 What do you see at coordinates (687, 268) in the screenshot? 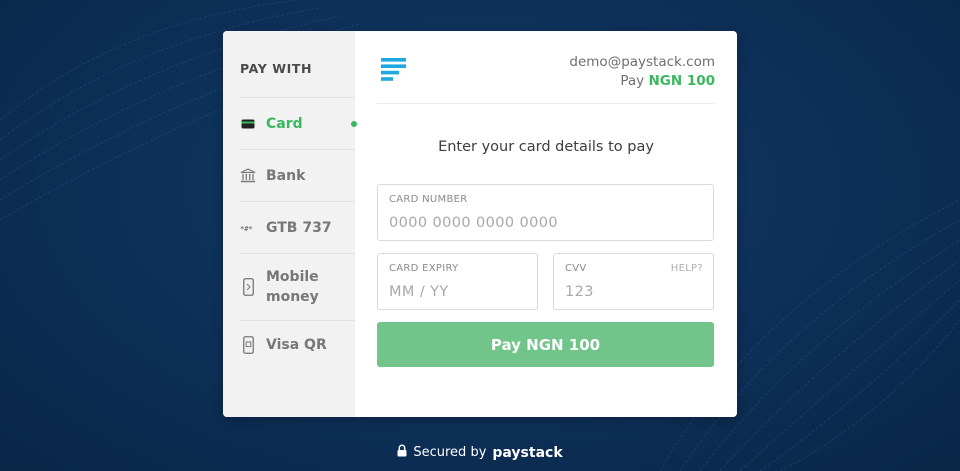
I see `cvv-help-link: HELP?` at bounding box center [687, 268].